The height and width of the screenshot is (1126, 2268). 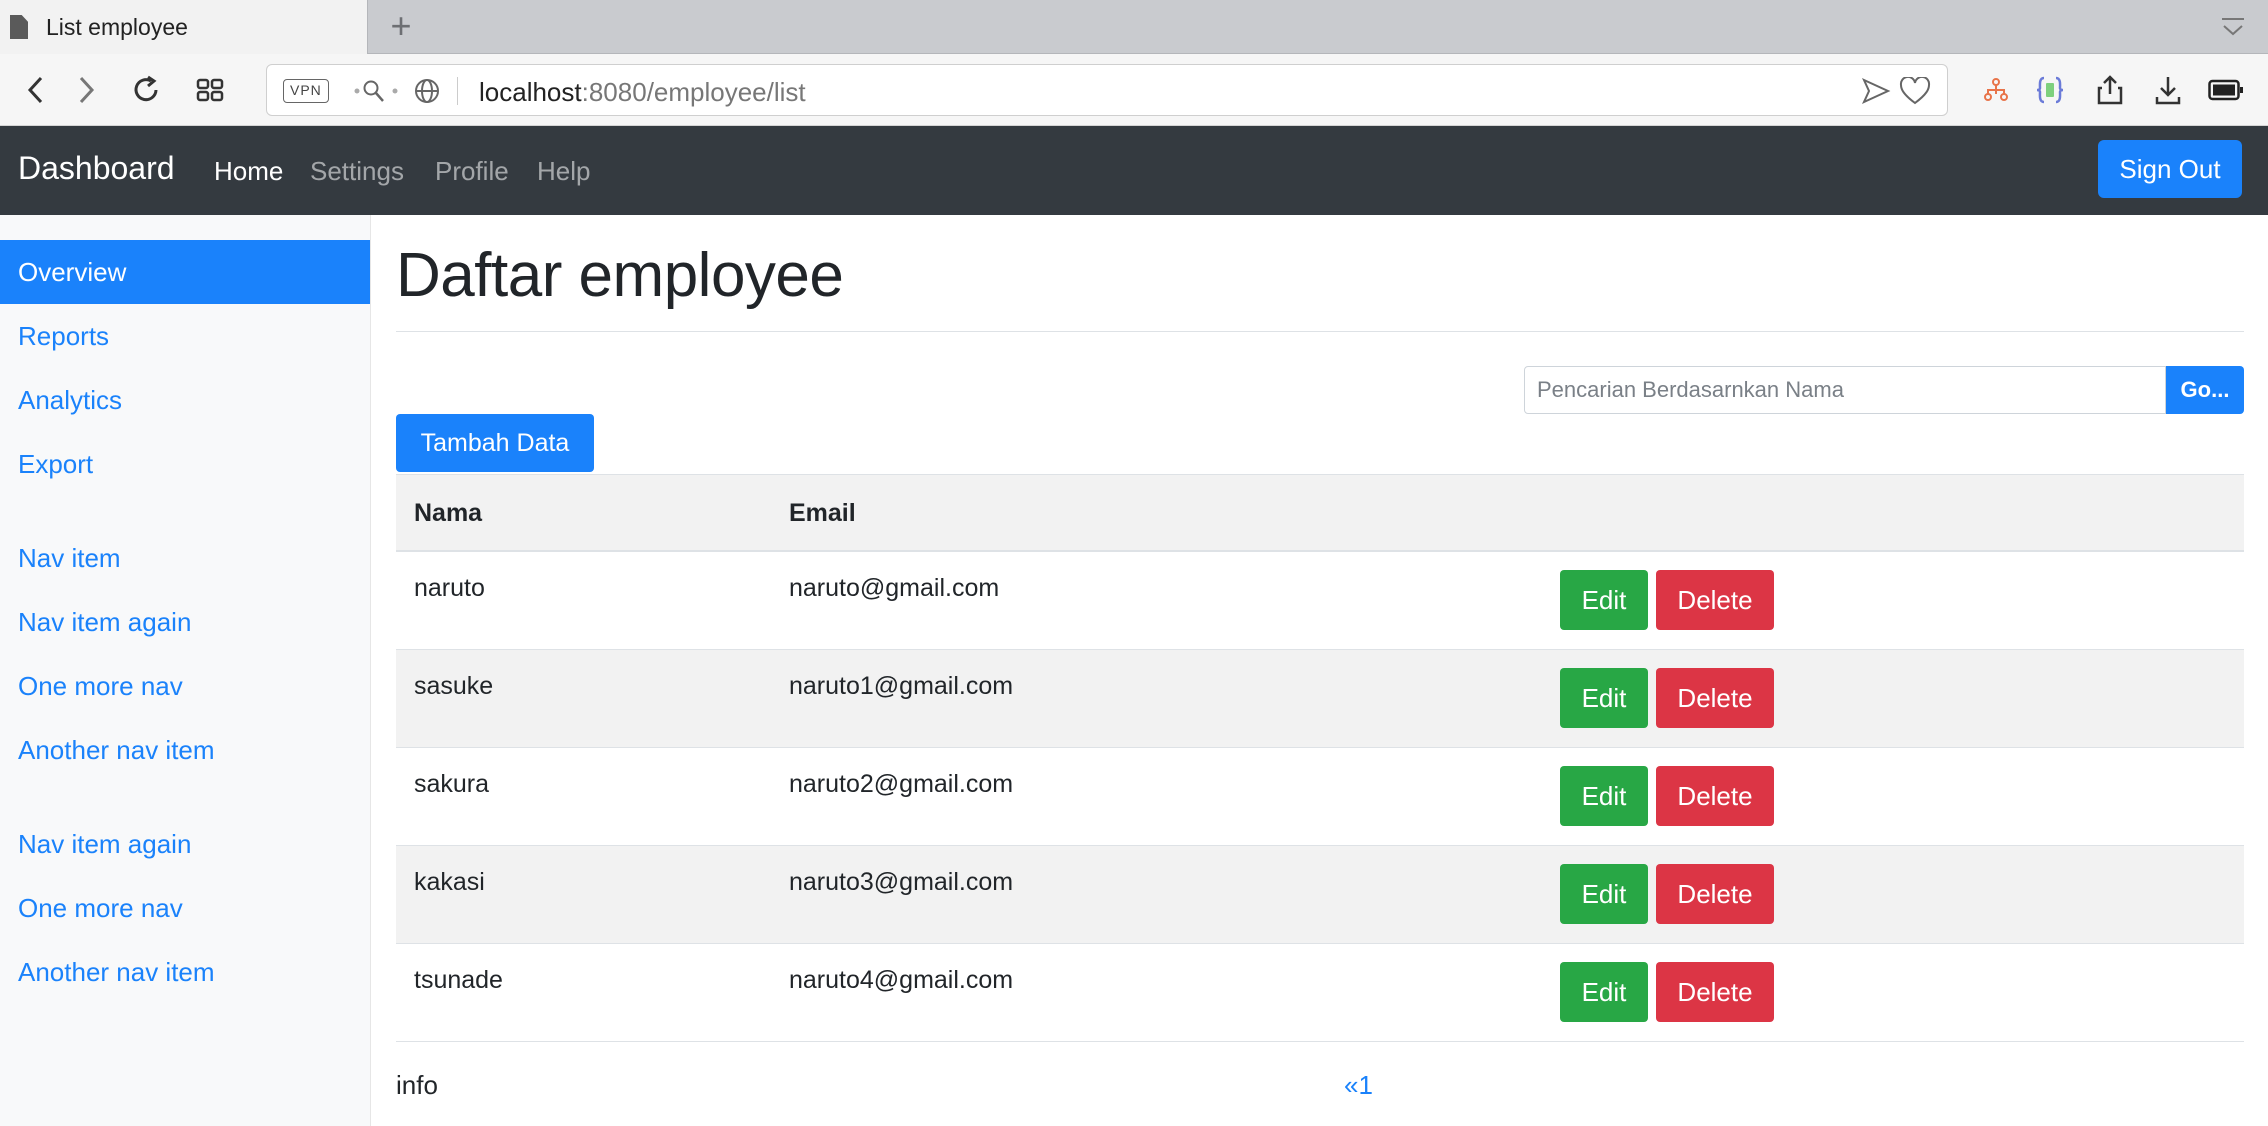 What do you see at coordinates (620, 275) in the screenshot?
I see `page-title: Daftar employee` at bounding box center [620, 275].